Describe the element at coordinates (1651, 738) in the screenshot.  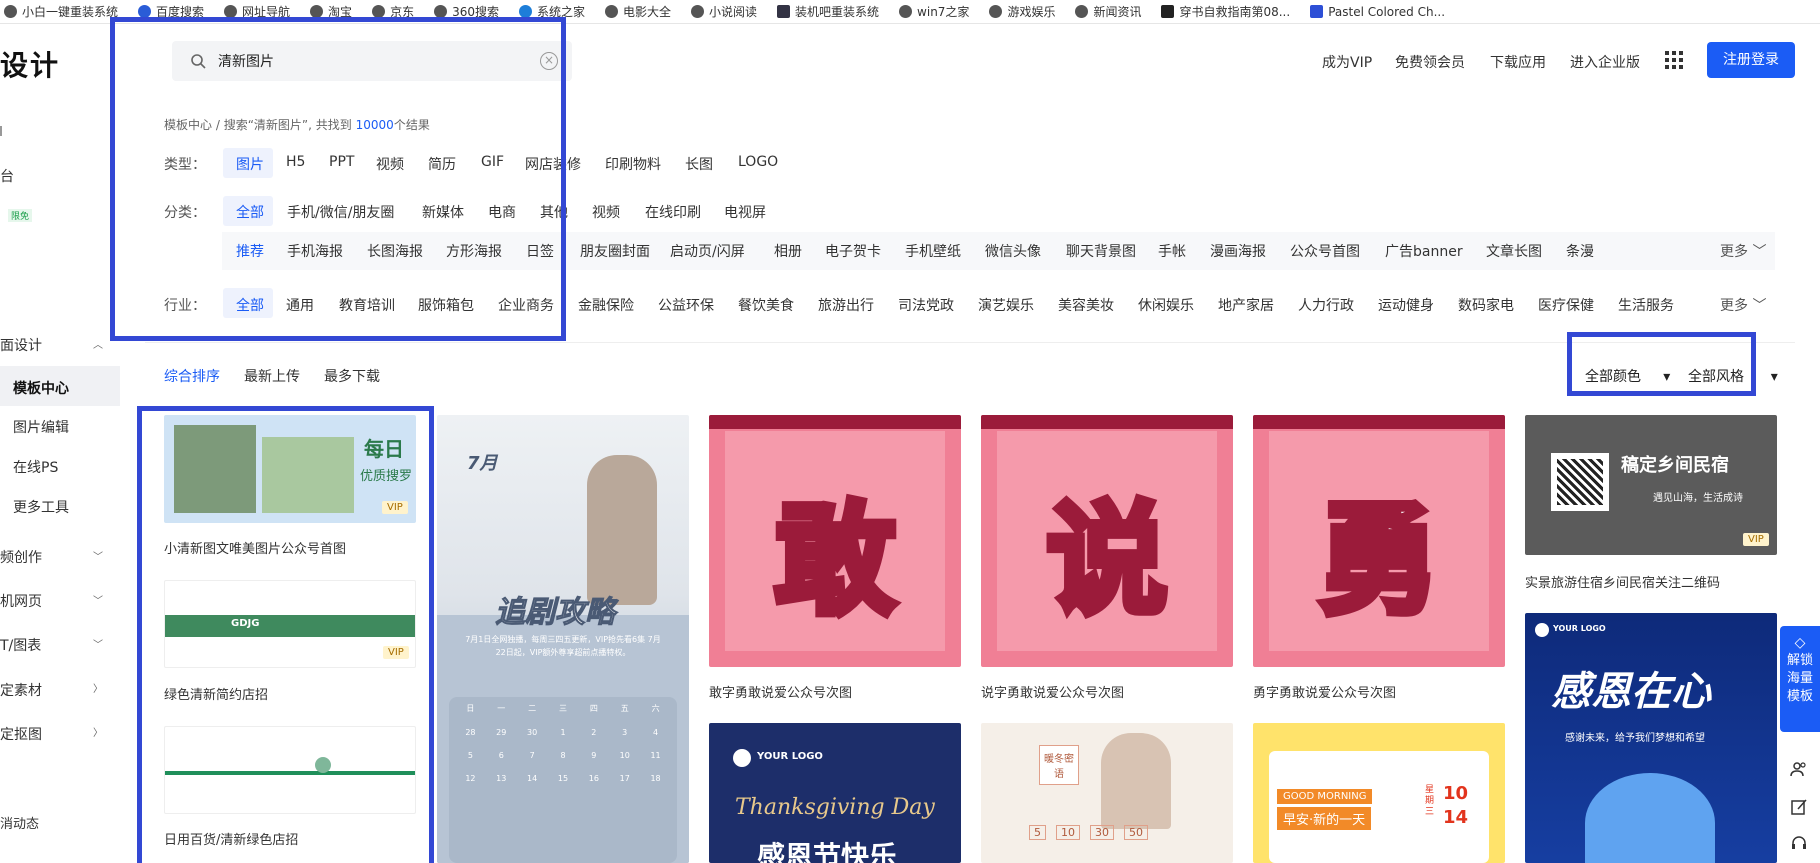
I see `template-card: YOUR LOGO 感恩在心 感谢未来，给予我们梦想和希望` at that location.